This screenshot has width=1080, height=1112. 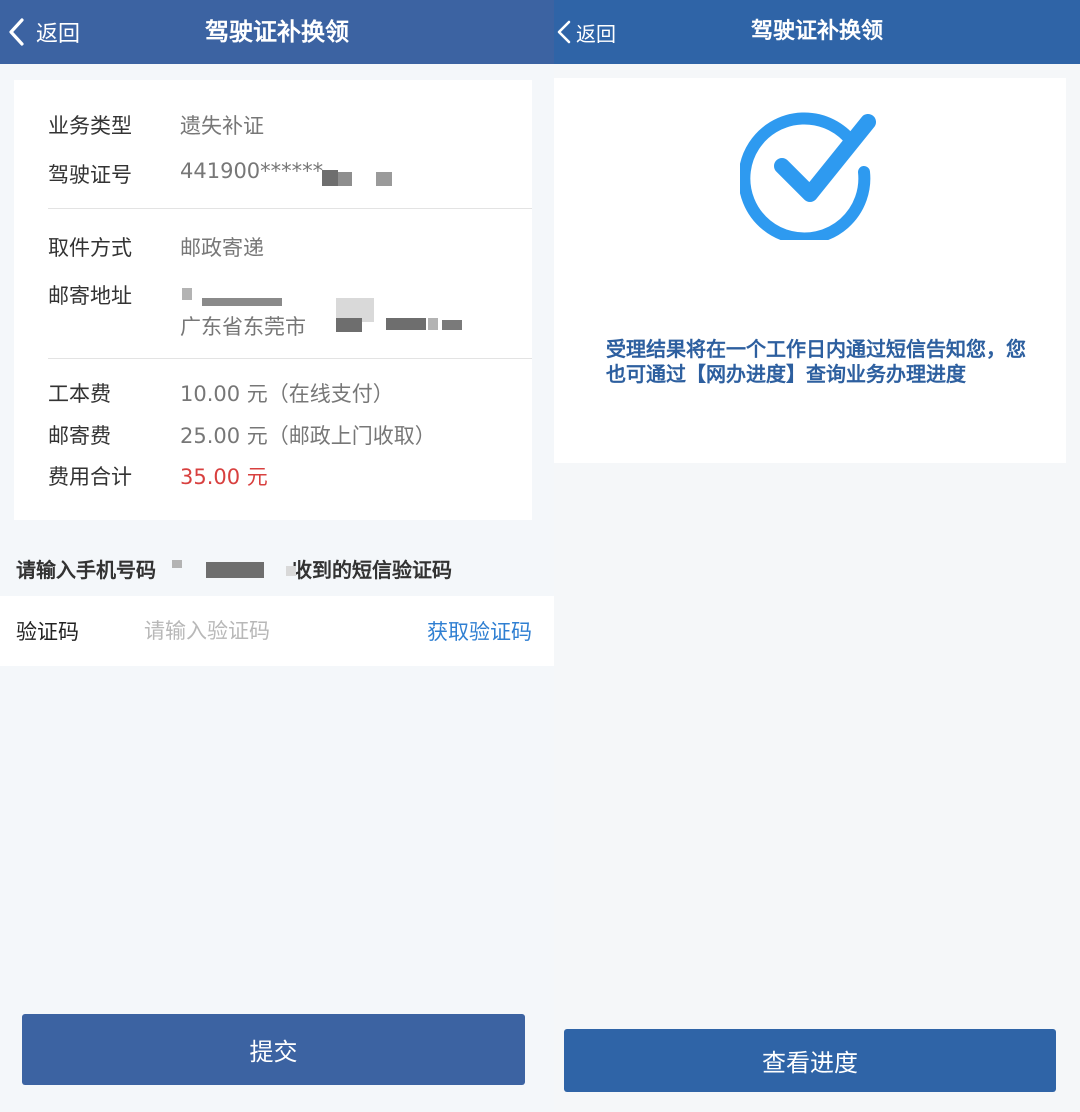 What do you see at coordinates (816, 361) in the screenshot?
I see `result-message: 受理结果将在一个工作日内通过短信告知您，您也可通过【网办进度】查询业务办理进度` at bounding box center [816, 361].